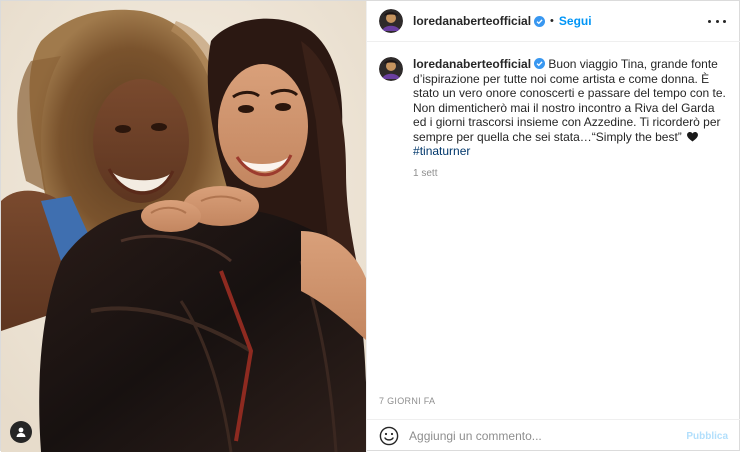 The height and width of the screenshot is (452, 740). What do you see at coordinates (548, 436) in the screenshot?
I see `comment-input` at bounding box center [548, 436].